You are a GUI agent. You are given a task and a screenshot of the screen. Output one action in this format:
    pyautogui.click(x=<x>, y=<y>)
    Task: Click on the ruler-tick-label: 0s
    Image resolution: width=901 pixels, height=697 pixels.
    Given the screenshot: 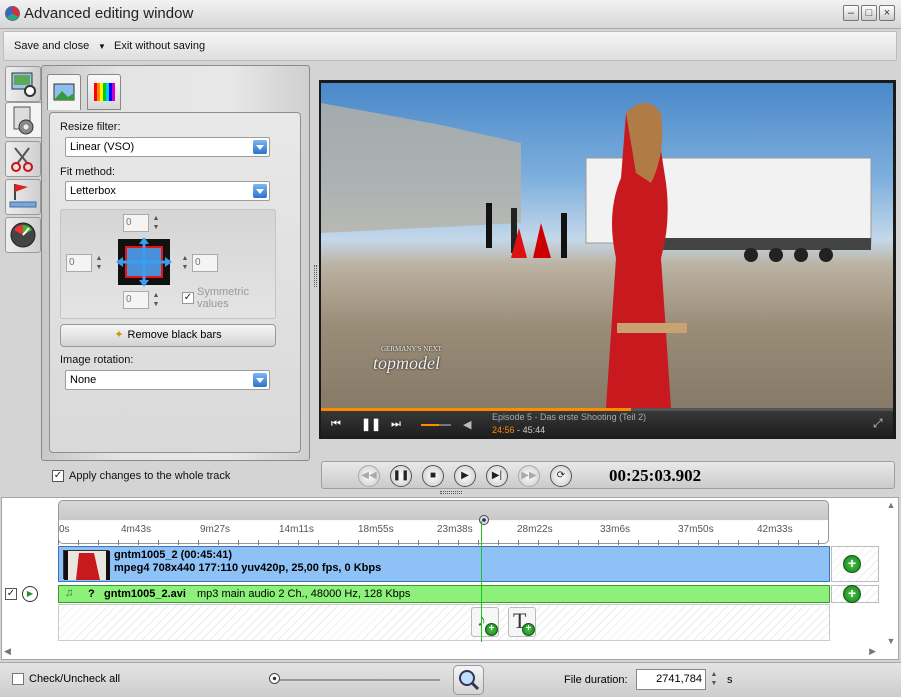 What is the action you would take?
    pyautogui.click(x=64, y=529)
    